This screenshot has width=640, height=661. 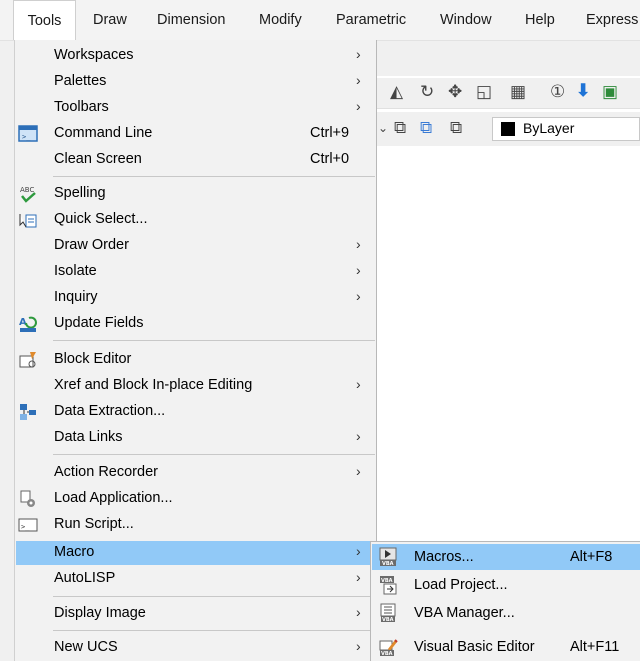 What do you see at coordinates (330, 159) in the screenshot?
I see `menu-item-shortcut: Ctrl+0` at bounding box center [330, 159].